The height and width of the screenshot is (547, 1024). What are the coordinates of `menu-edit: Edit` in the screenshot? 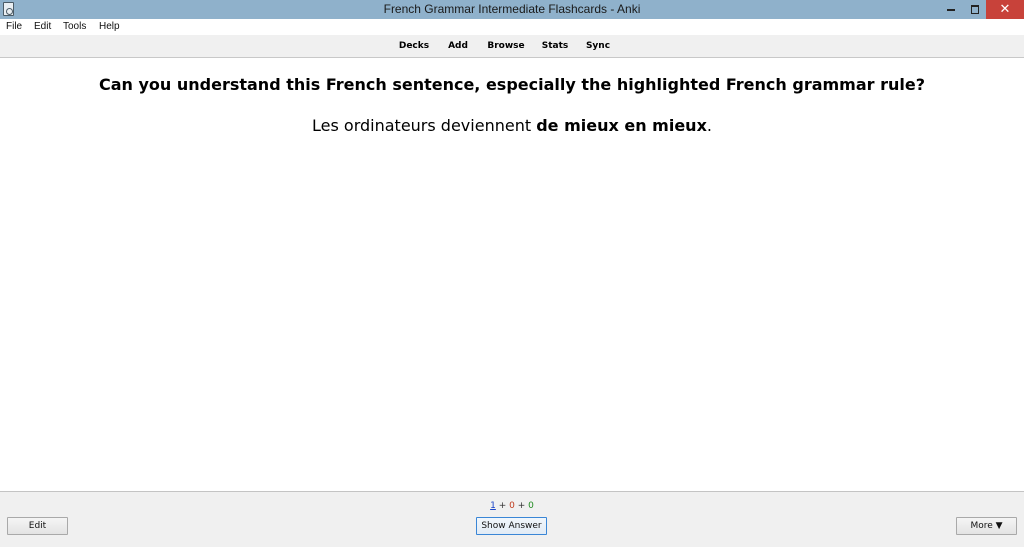 It's located at (42, 27).